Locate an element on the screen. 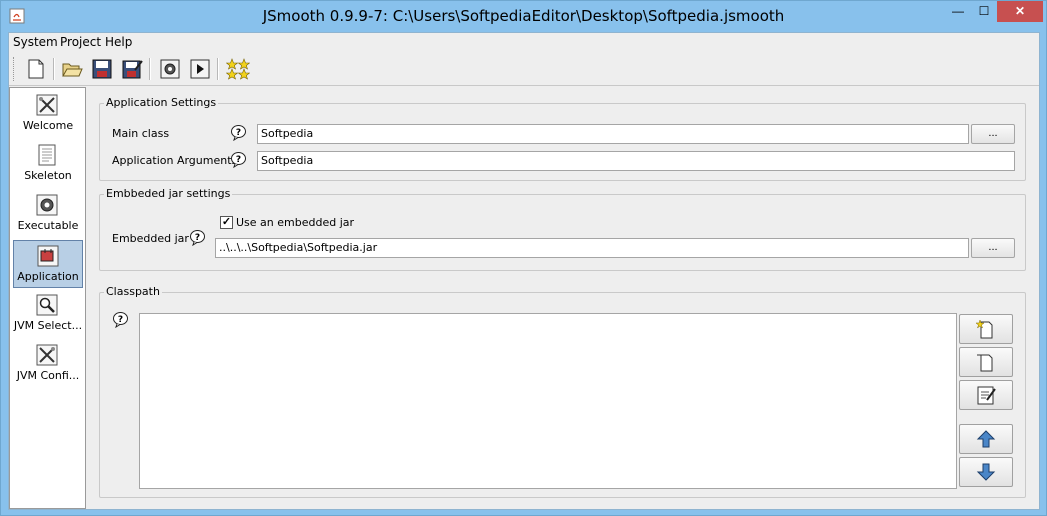  about-stars-icon is located at coordinates (238, 69).